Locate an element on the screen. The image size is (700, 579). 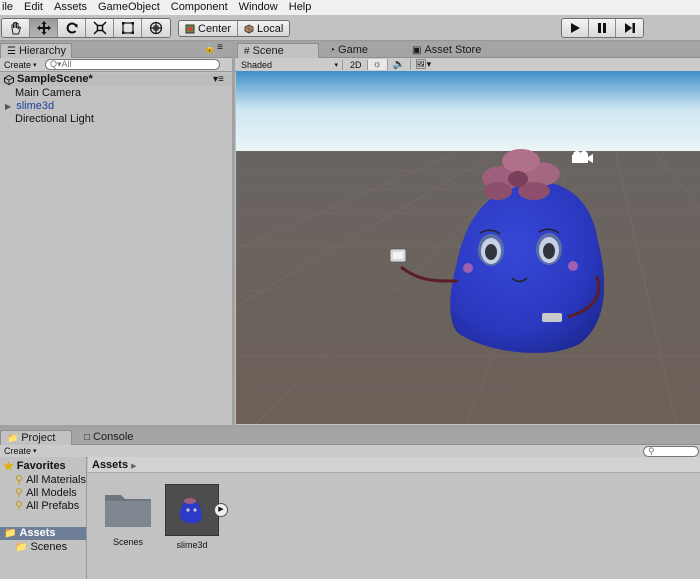
scene-row: SampleScene* ▾≡ is located at coordinates (116, 79).